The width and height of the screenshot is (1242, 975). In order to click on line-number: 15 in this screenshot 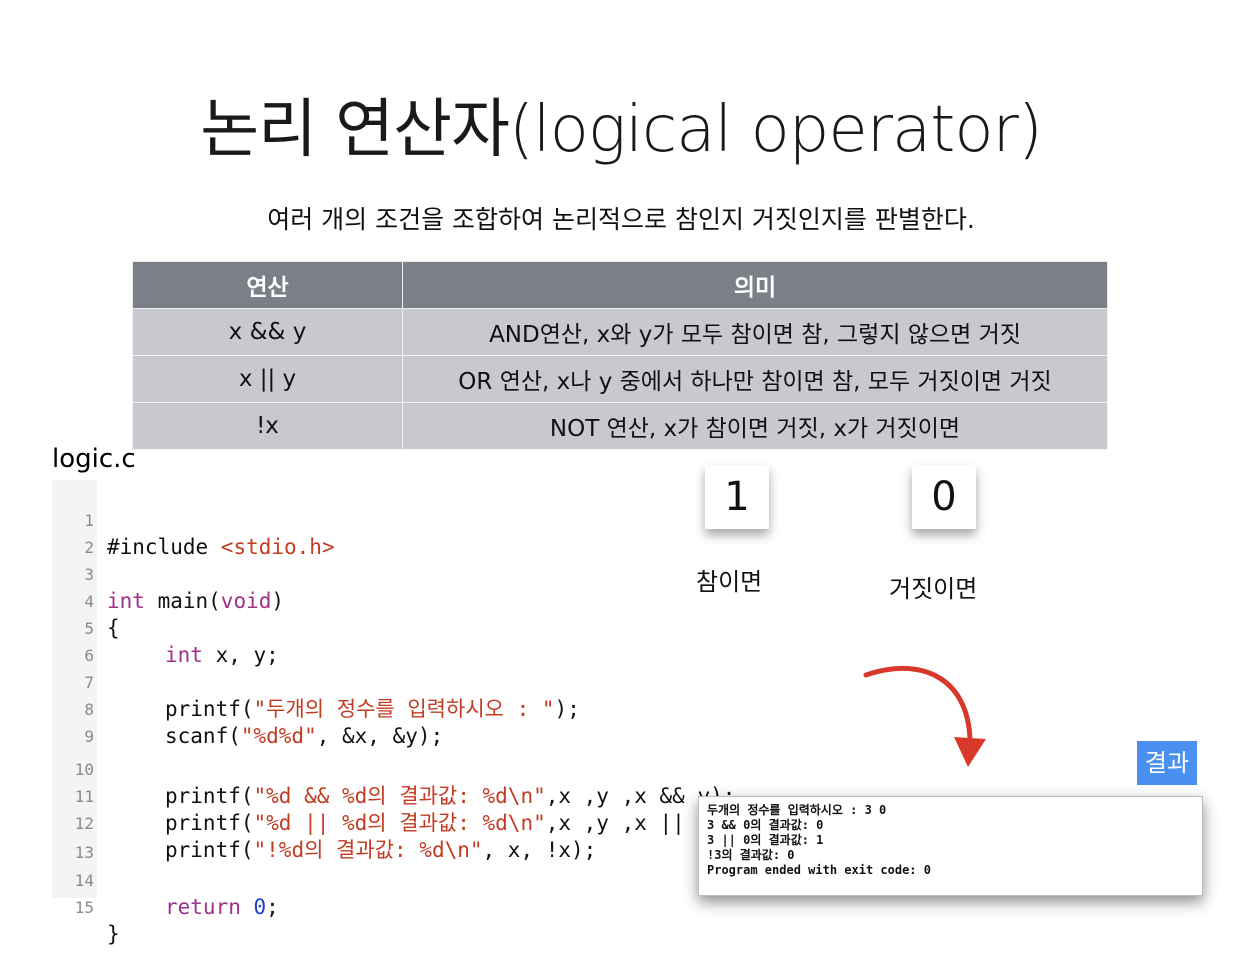, I will do `click(84, 907)`.